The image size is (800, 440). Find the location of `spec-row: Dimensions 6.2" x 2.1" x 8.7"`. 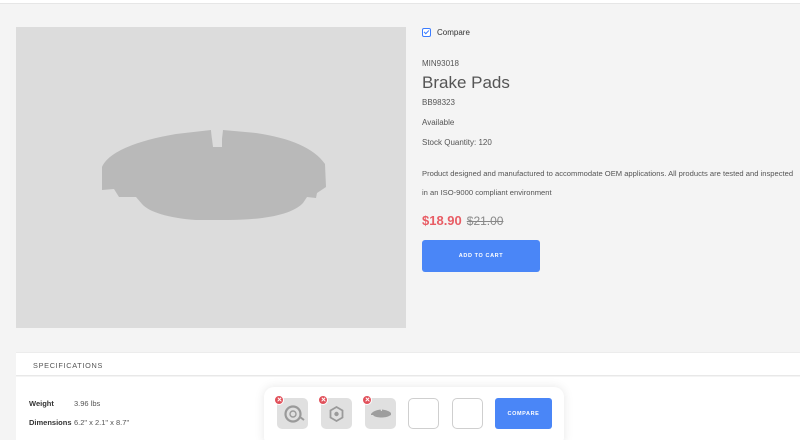

spec-row: Dimensions 6.2" x 2.1" x 8.7" is located at coordinates (79, 422).